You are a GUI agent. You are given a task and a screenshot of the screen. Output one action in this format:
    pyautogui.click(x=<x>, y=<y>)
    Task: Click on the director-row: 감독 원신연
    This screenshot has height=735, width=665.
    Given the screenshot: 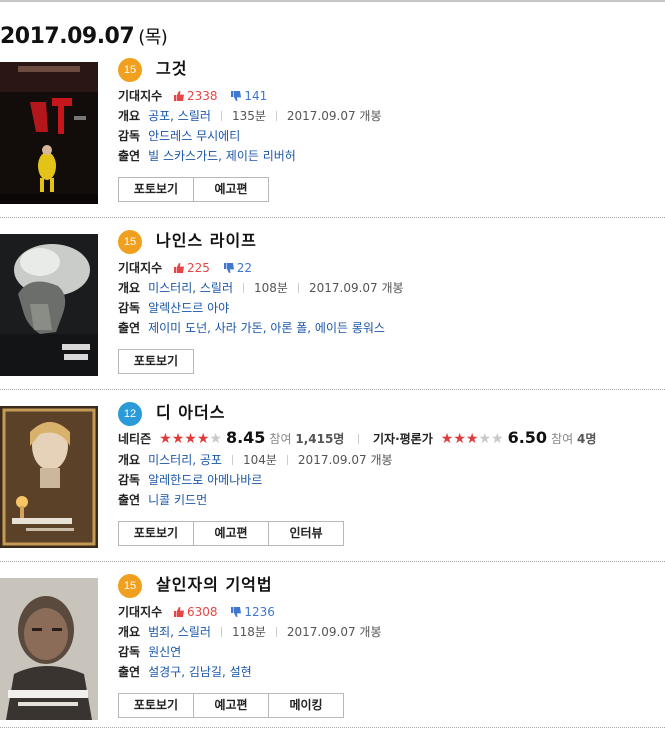 What is the action you would take?
    pyautogui.click(x=149, y=652)
    